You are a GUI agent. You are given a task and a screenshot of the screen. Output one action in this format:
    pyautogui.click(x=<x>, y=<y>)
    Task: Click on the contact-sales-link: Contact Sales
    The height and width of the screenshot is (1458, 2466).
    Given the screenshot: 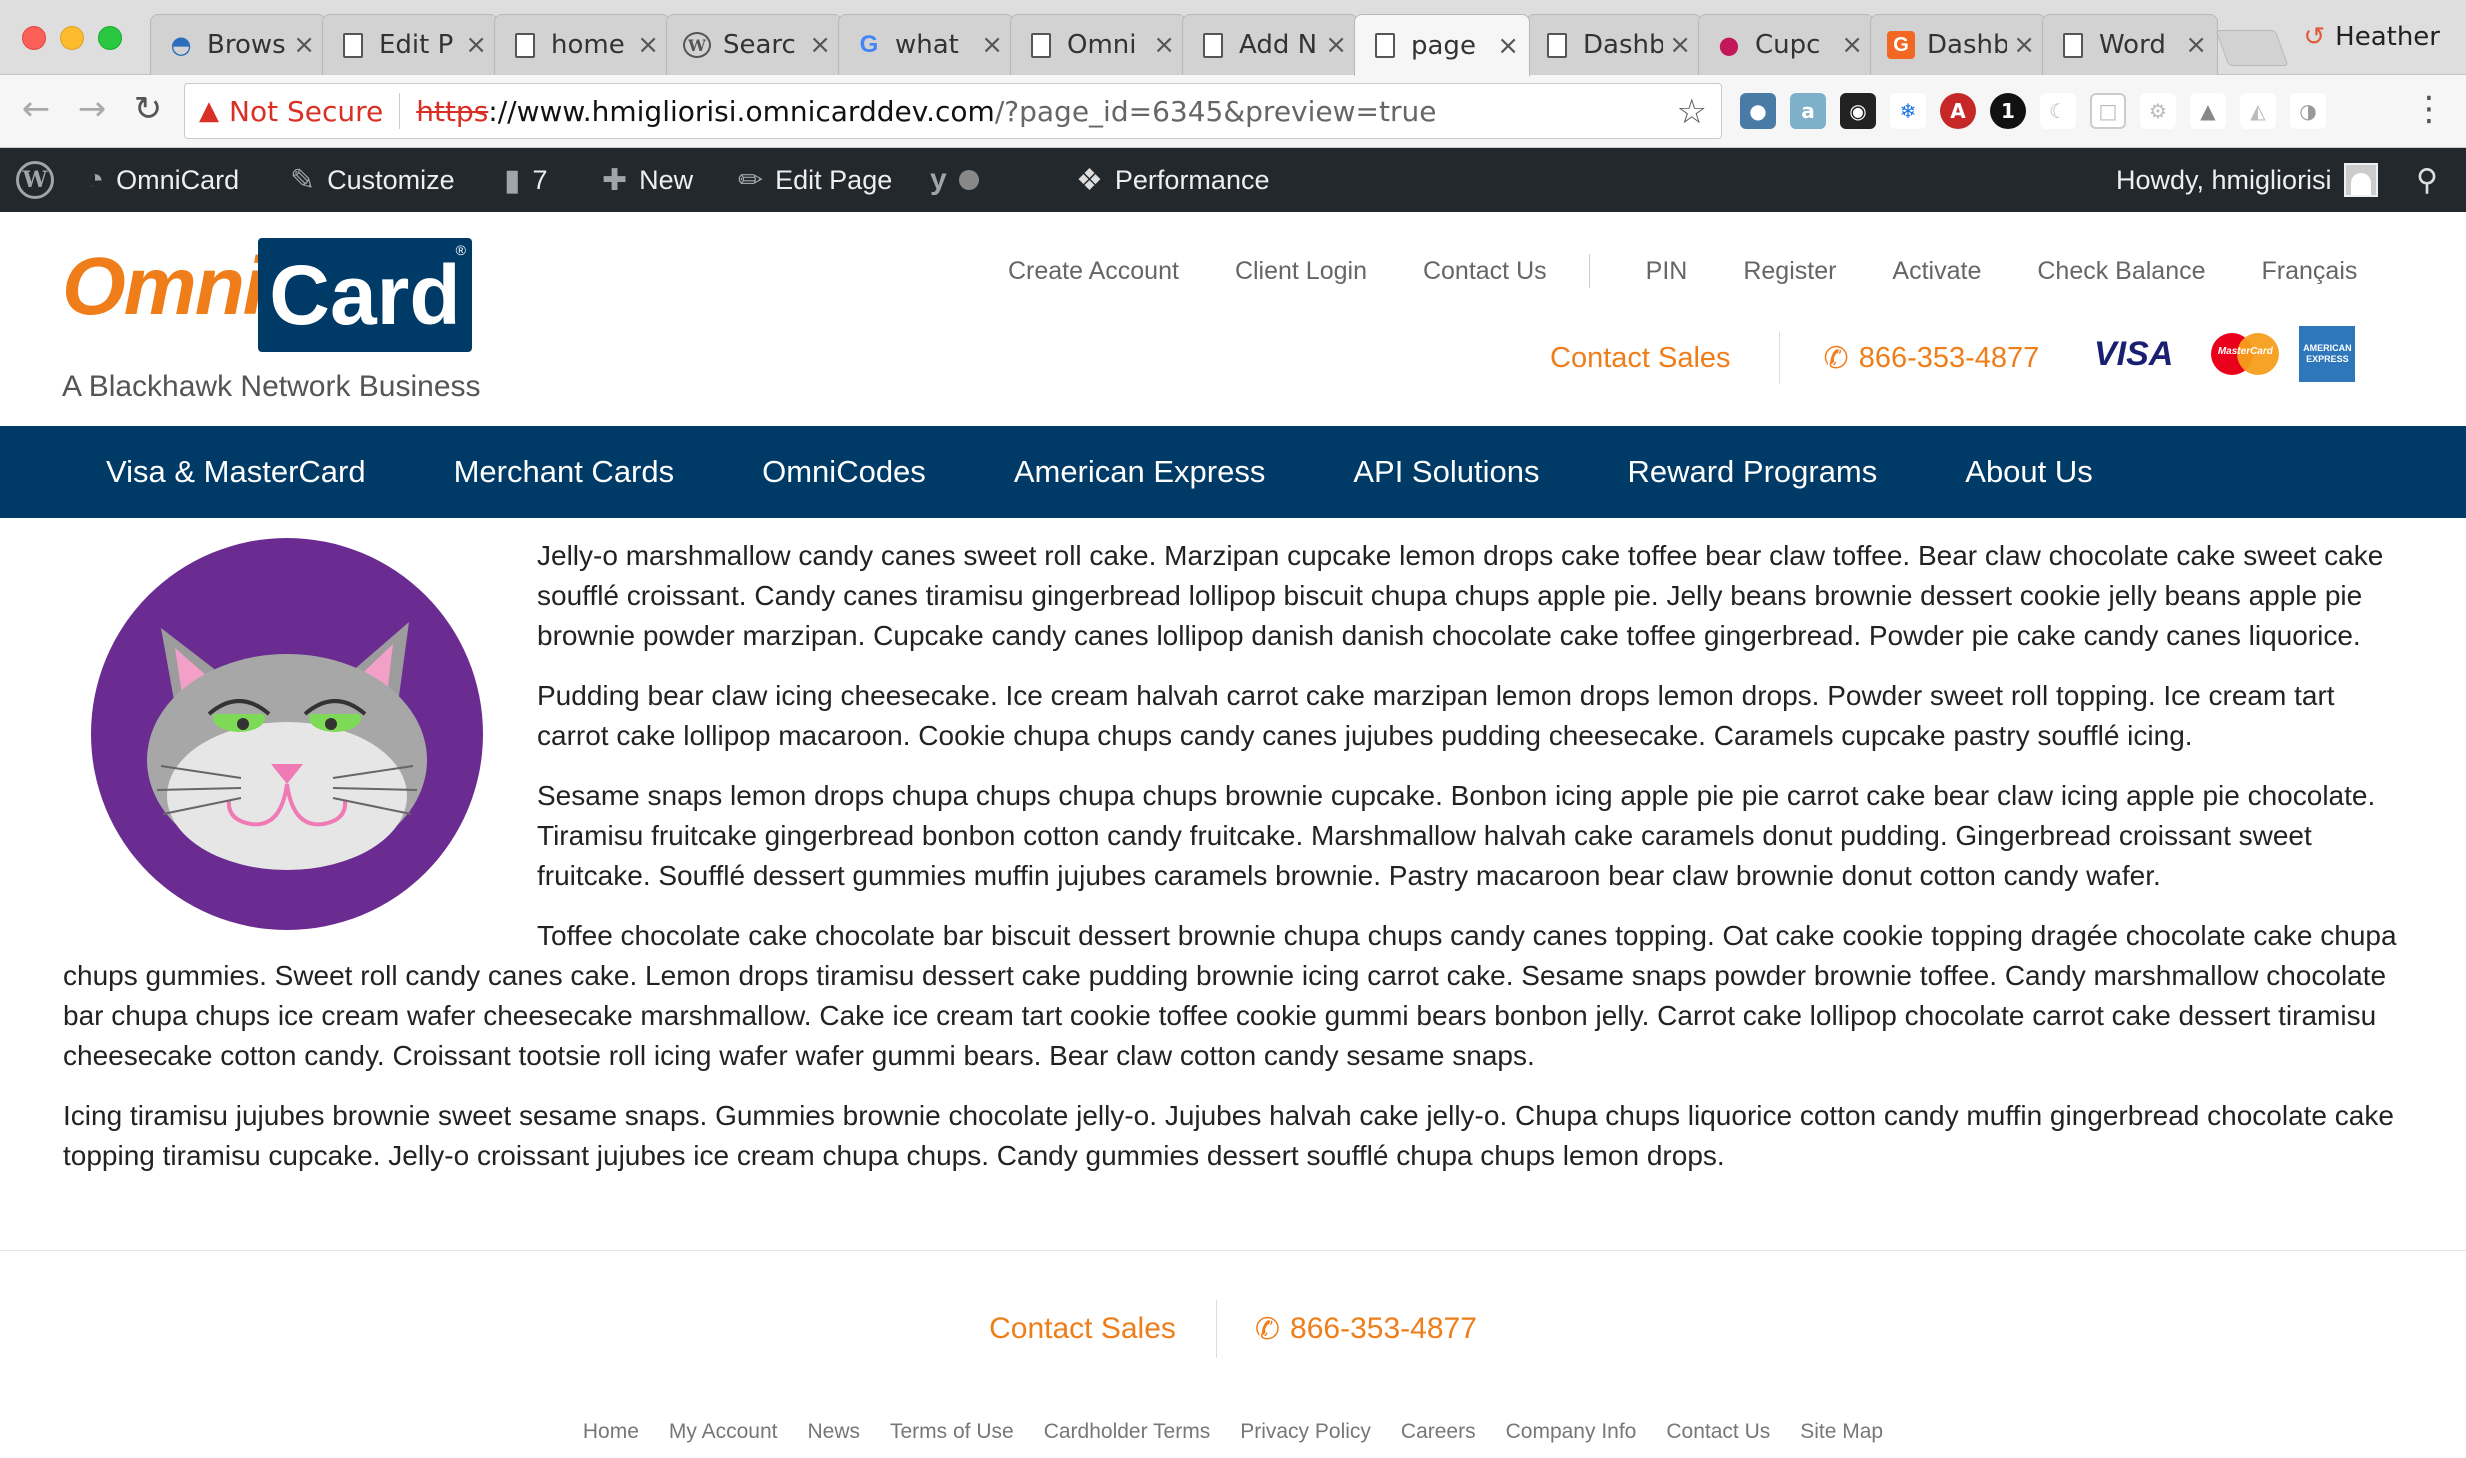 What is the action you would take?
    pyautogui.click(x=1640, y=358)
    